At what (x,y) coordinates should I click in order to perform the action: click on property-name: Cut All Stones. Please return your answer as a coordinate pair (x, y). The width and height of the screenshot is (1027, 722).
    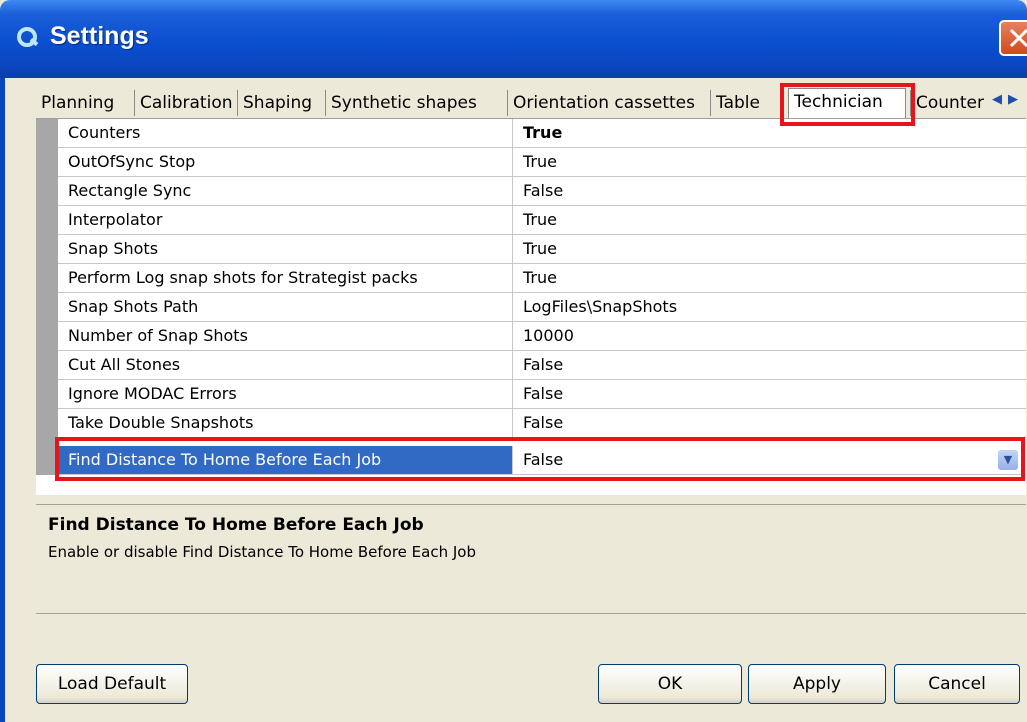
    Looking at the image, I should click on (124, 364).